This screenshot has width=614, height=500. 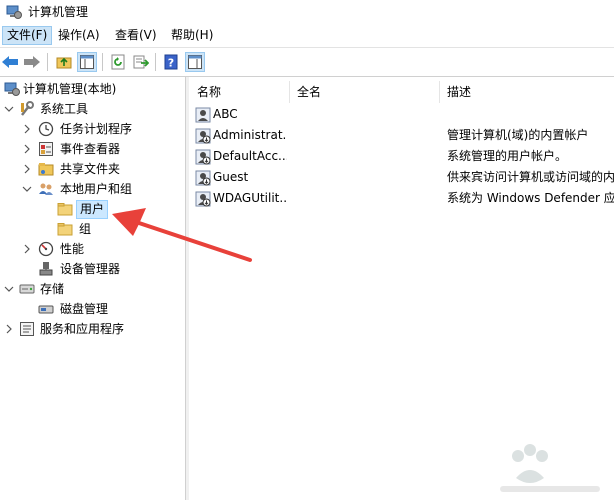 I want to click on tree-item-device-manager: 设备管理器, so click(x=92, y=269).